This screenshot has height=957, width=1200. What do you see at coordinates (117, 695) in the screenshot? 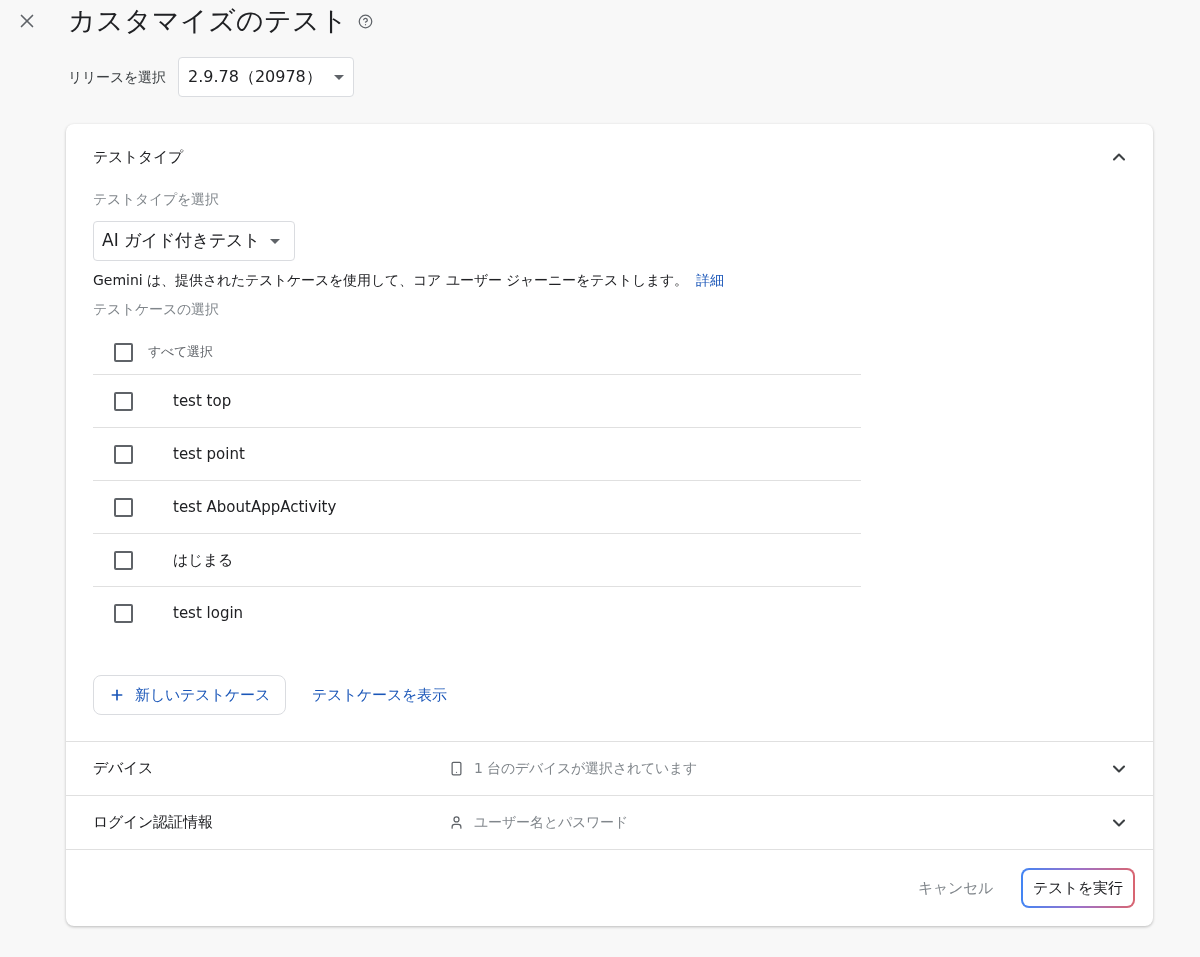
I see `plus-icon` at bounding box center [117, 695].